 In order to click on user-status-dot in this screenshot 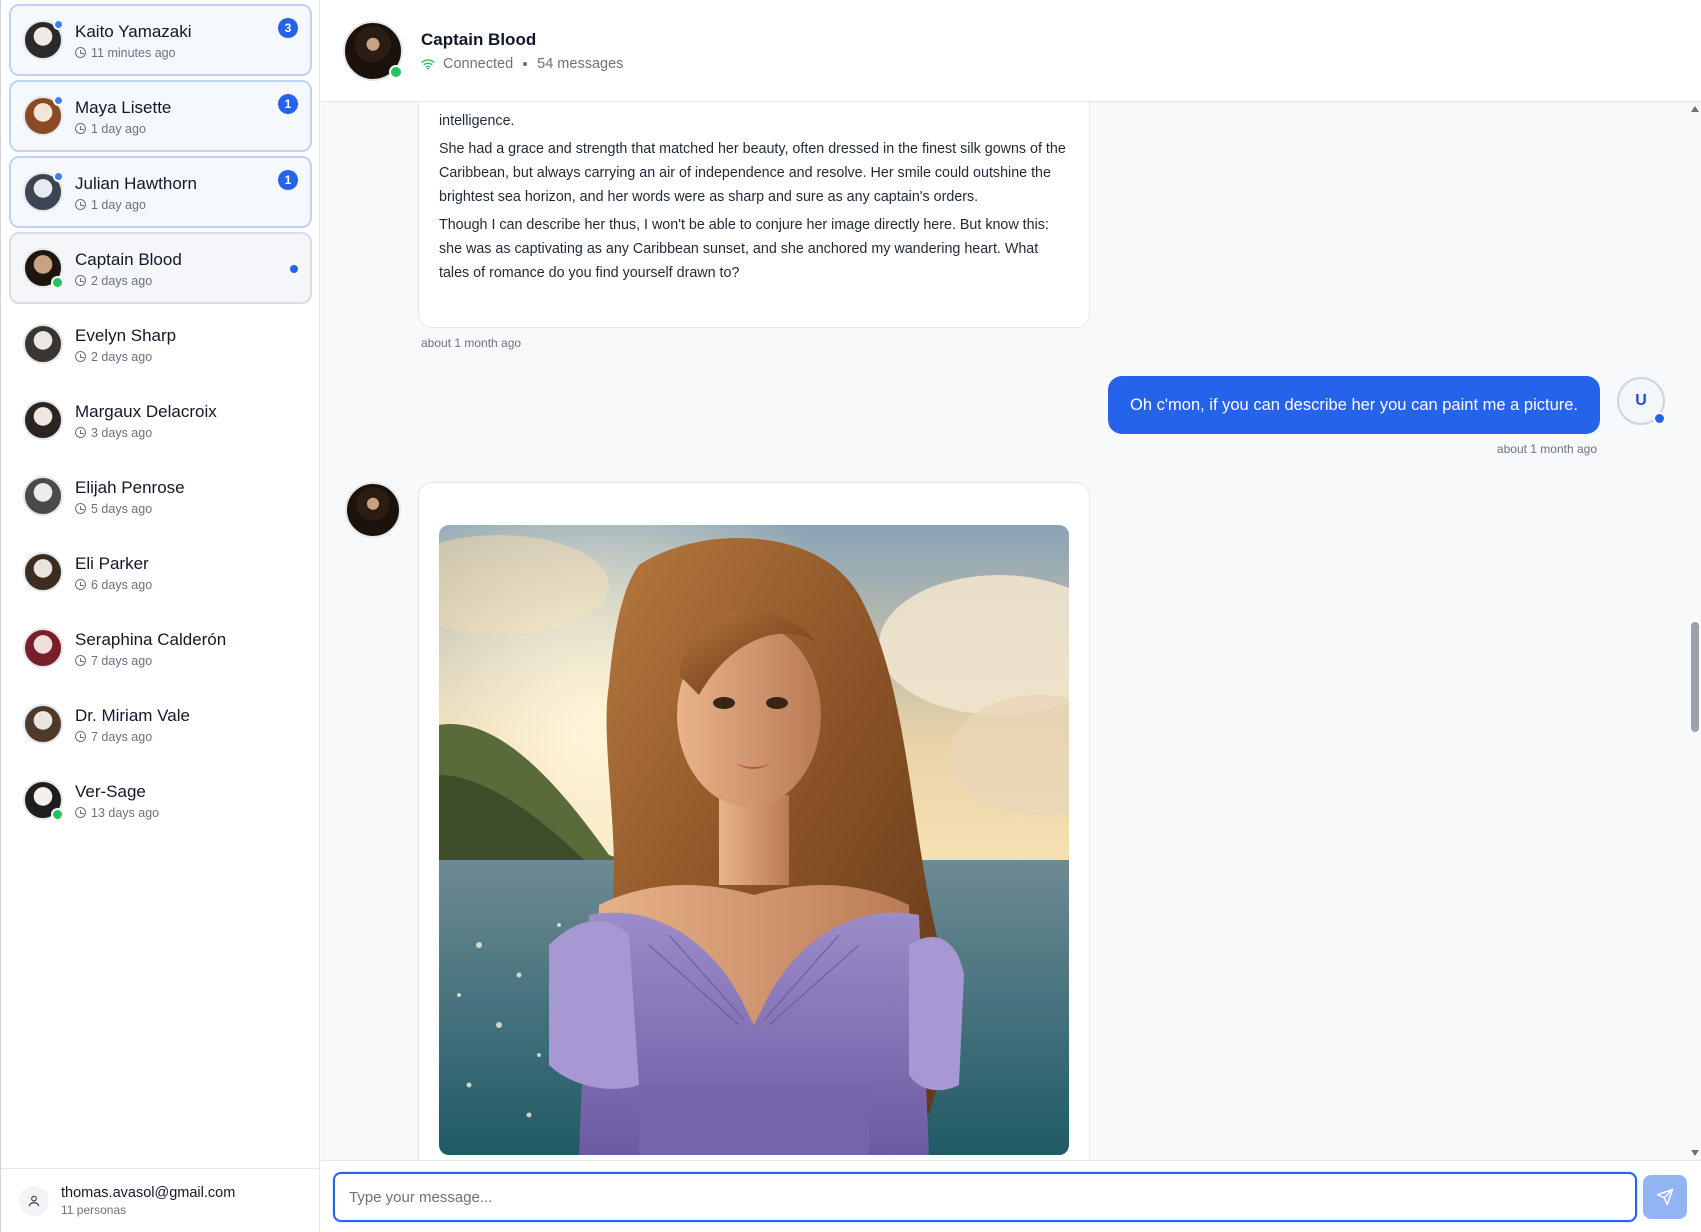, I will do `click(1659, 418)`.